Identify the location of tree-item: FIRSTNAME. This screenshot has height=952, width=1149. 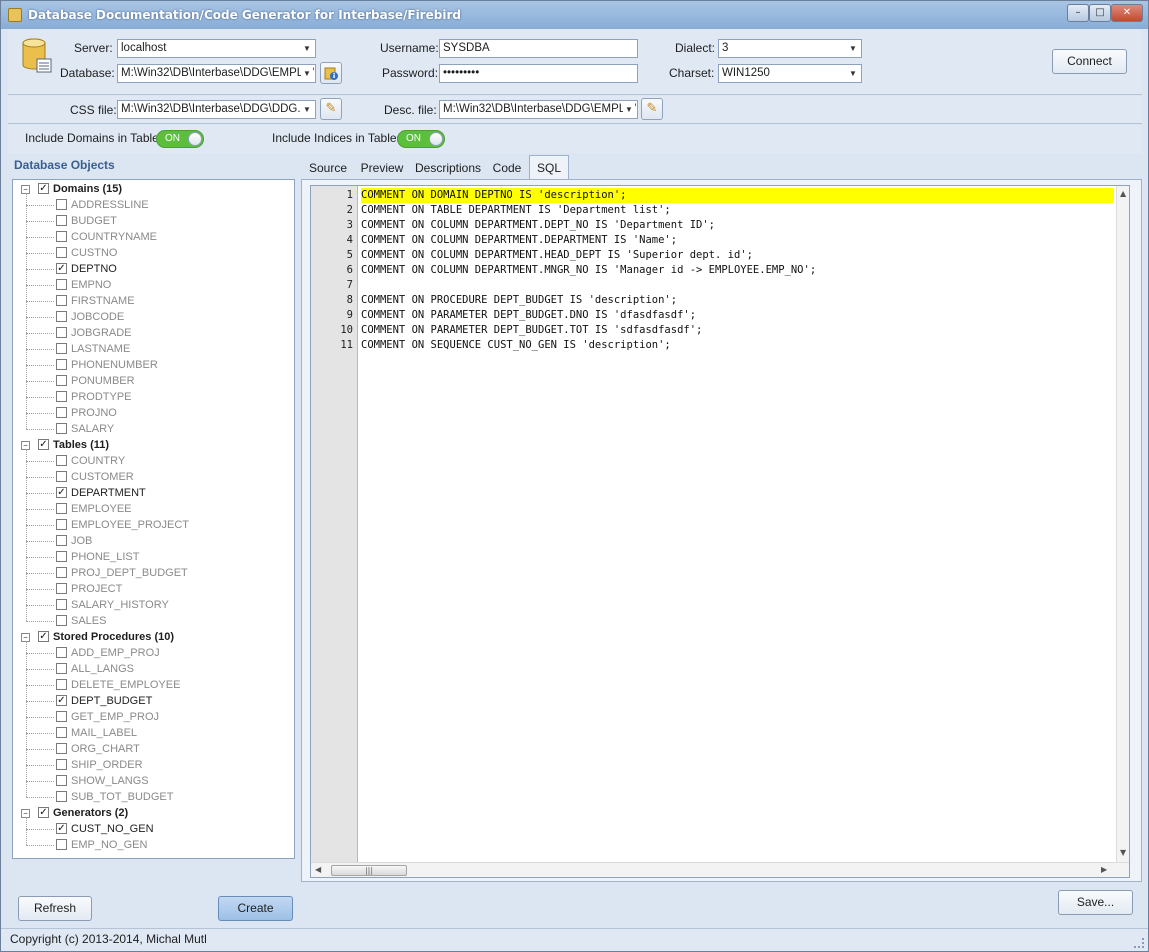
(153, 301).